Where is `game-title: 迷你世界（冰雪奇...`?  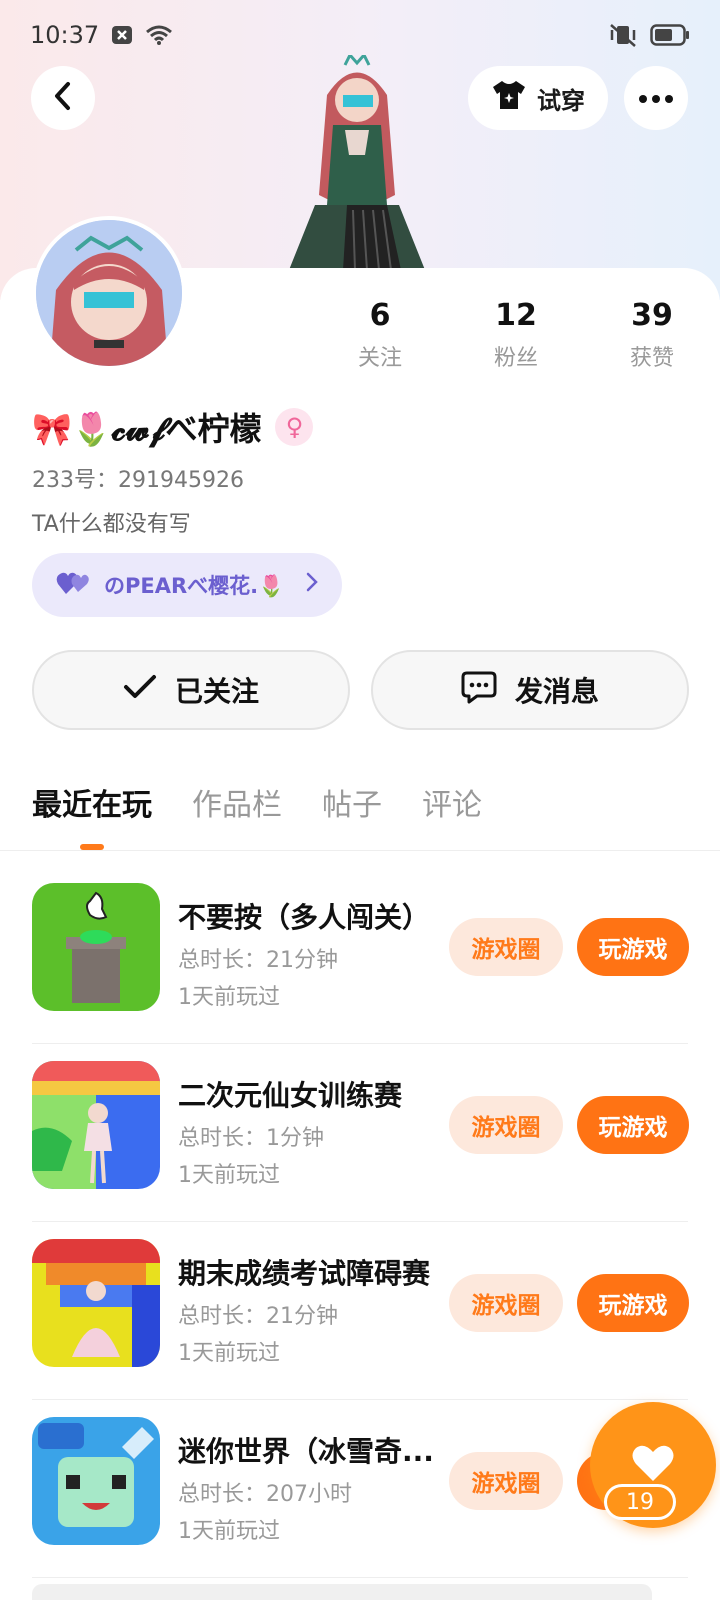
game-title: 迷你世界（冰雪奇... is located at coordinates (306, 1451).